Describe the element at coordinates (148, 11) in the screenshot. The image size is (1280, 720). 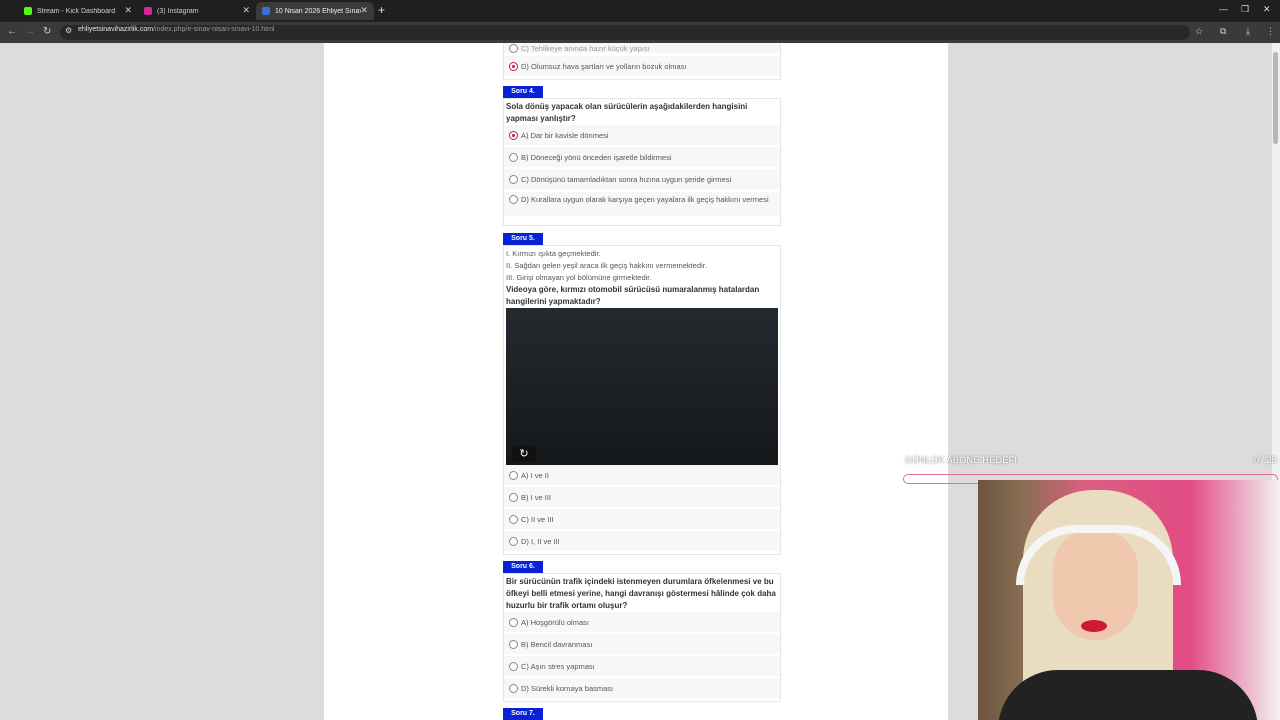
I see `instagram-icon` at that location.